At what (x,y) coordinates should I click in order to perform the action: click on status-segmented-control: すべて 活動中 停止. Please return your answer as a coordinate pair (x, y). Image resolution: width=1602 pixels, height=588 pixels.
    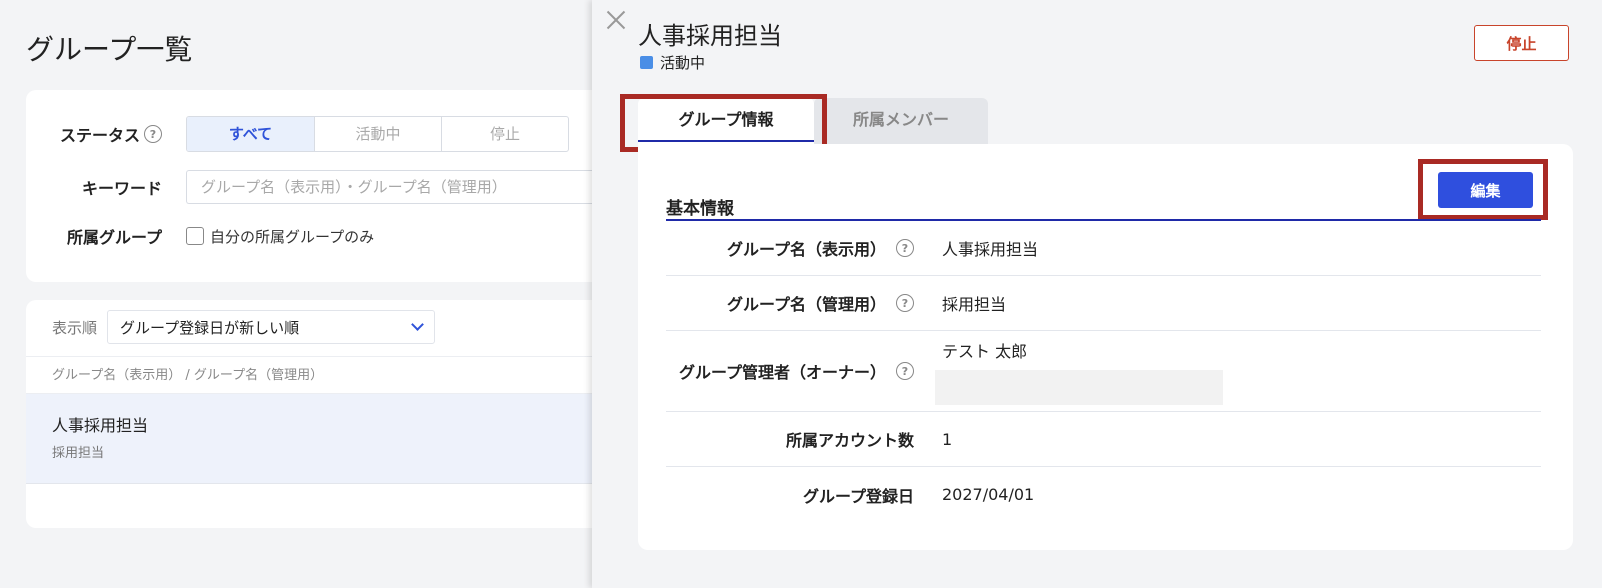
    Looking at the image, I should click on (377, 134).